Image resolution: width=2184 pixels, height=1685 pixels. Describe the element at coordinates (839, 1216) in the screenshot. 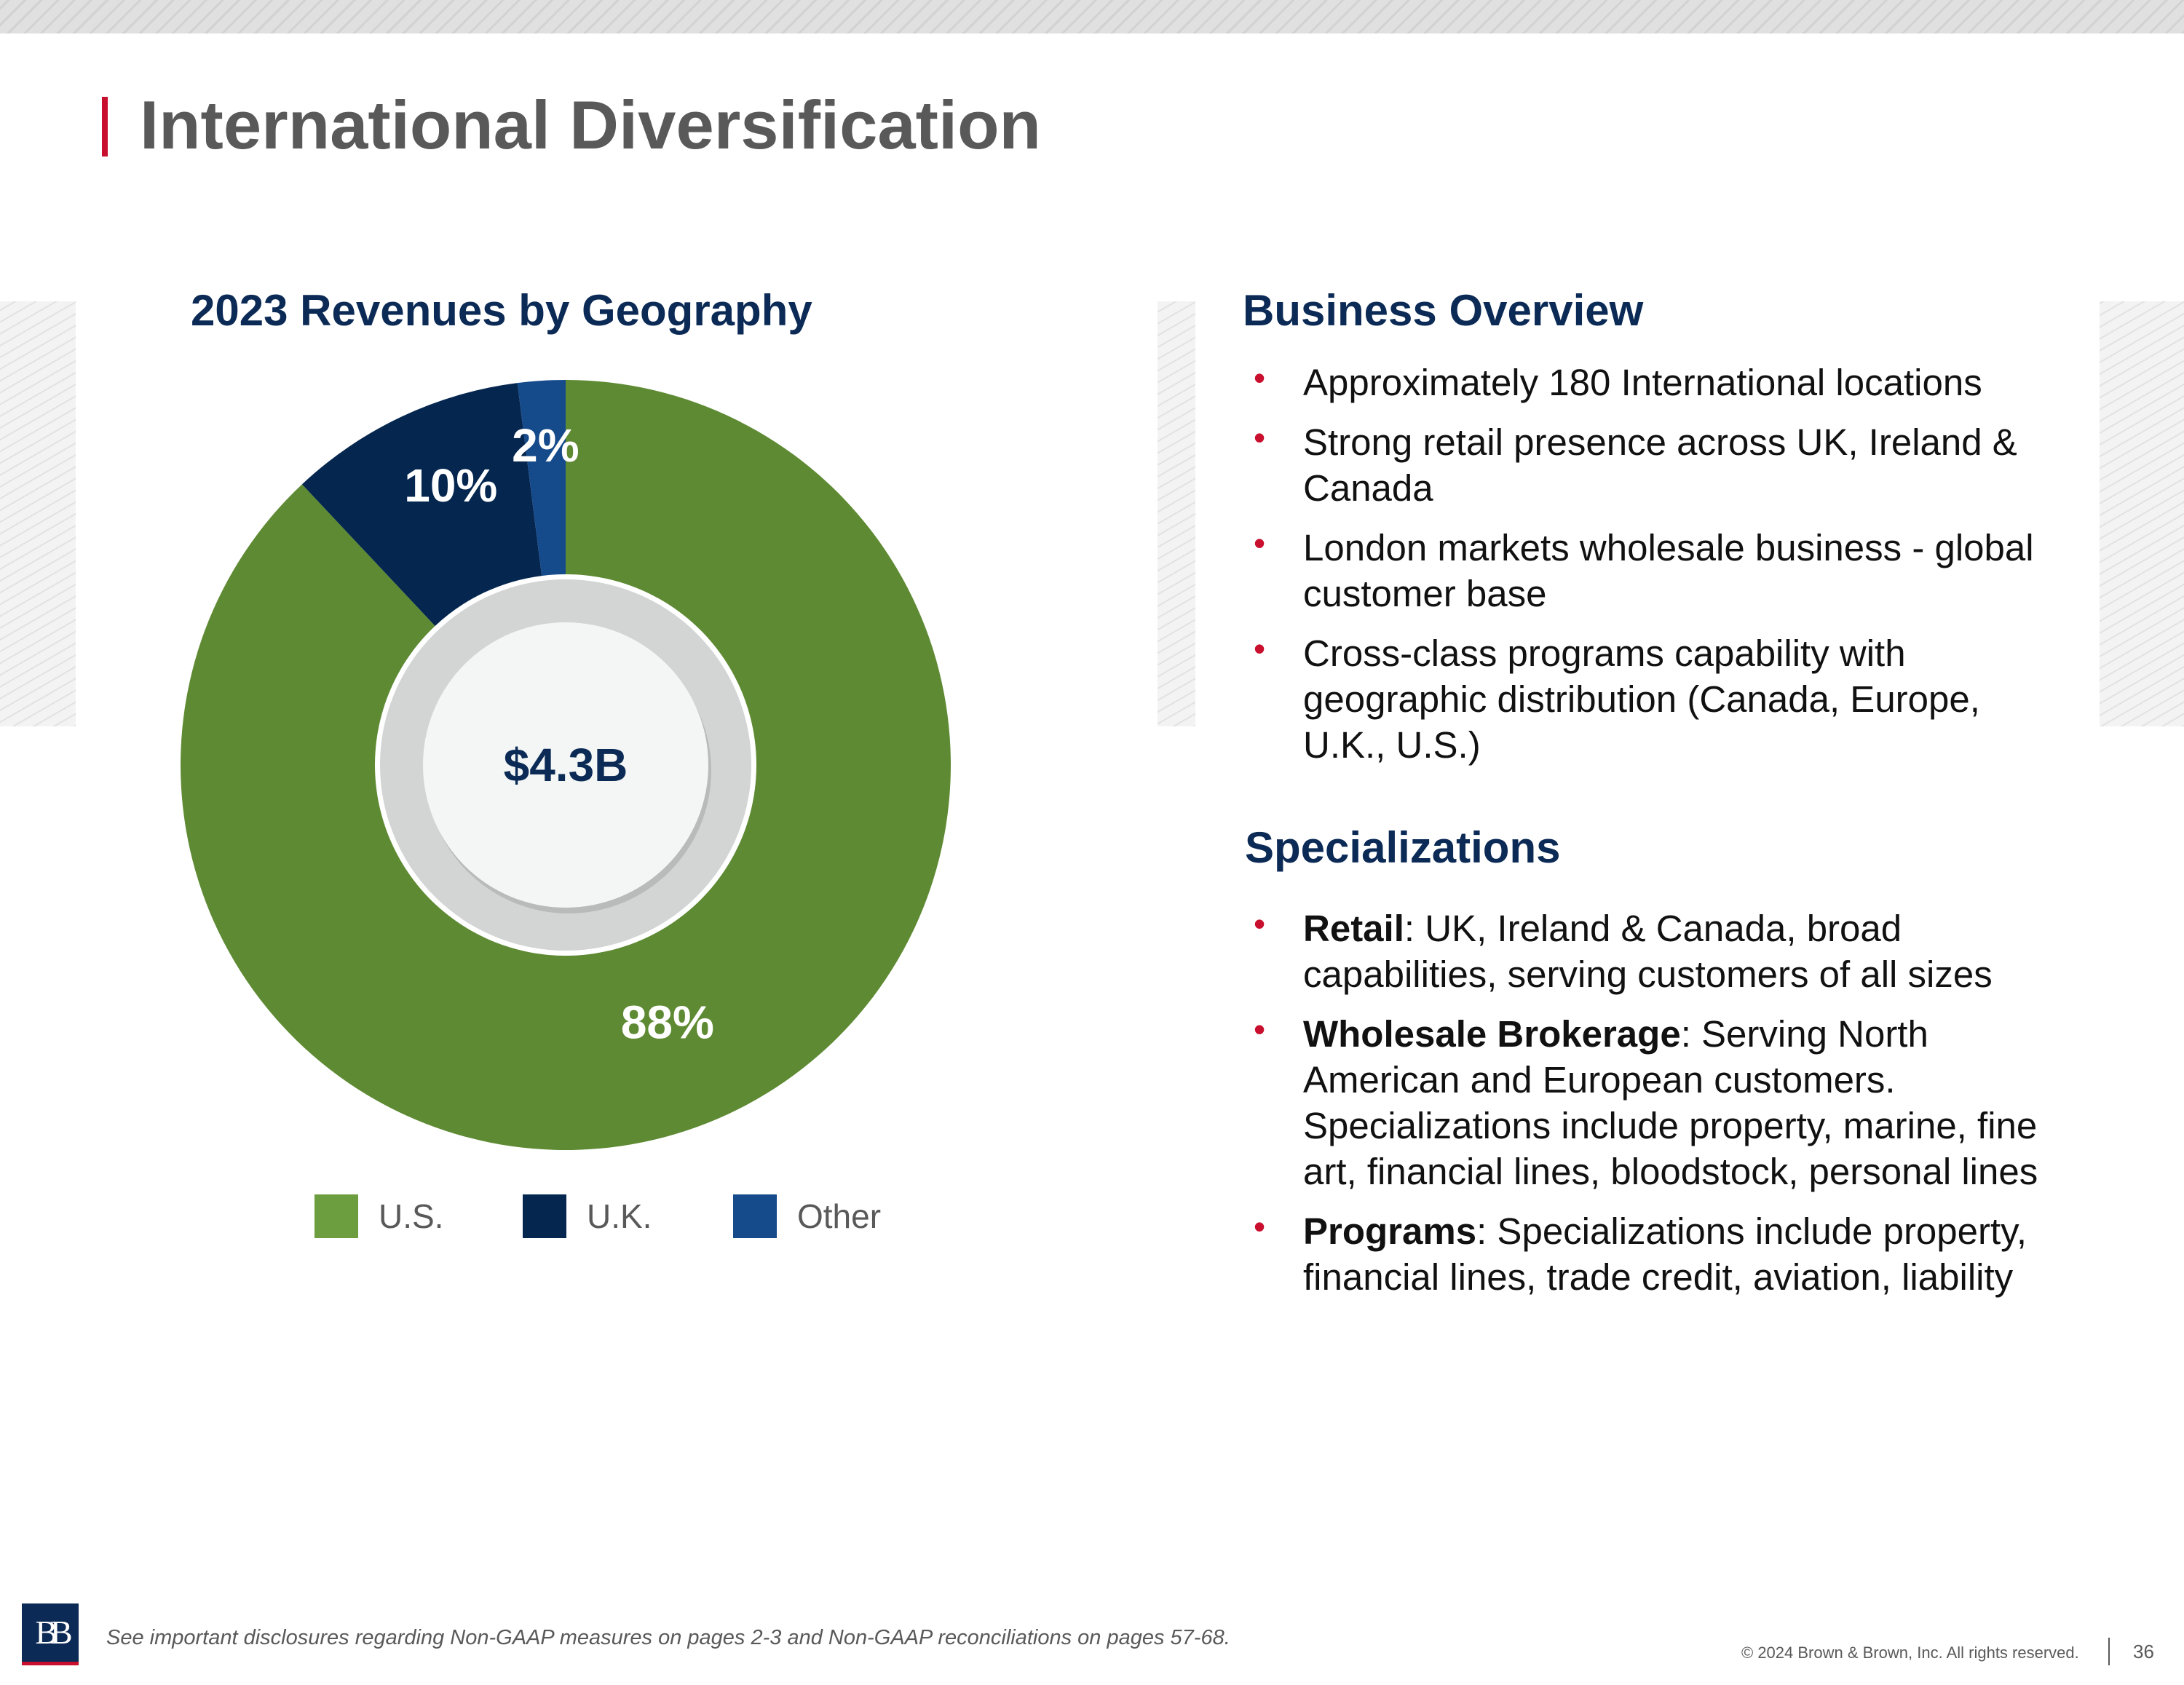

I see `legend-label-other: Other` at that location.